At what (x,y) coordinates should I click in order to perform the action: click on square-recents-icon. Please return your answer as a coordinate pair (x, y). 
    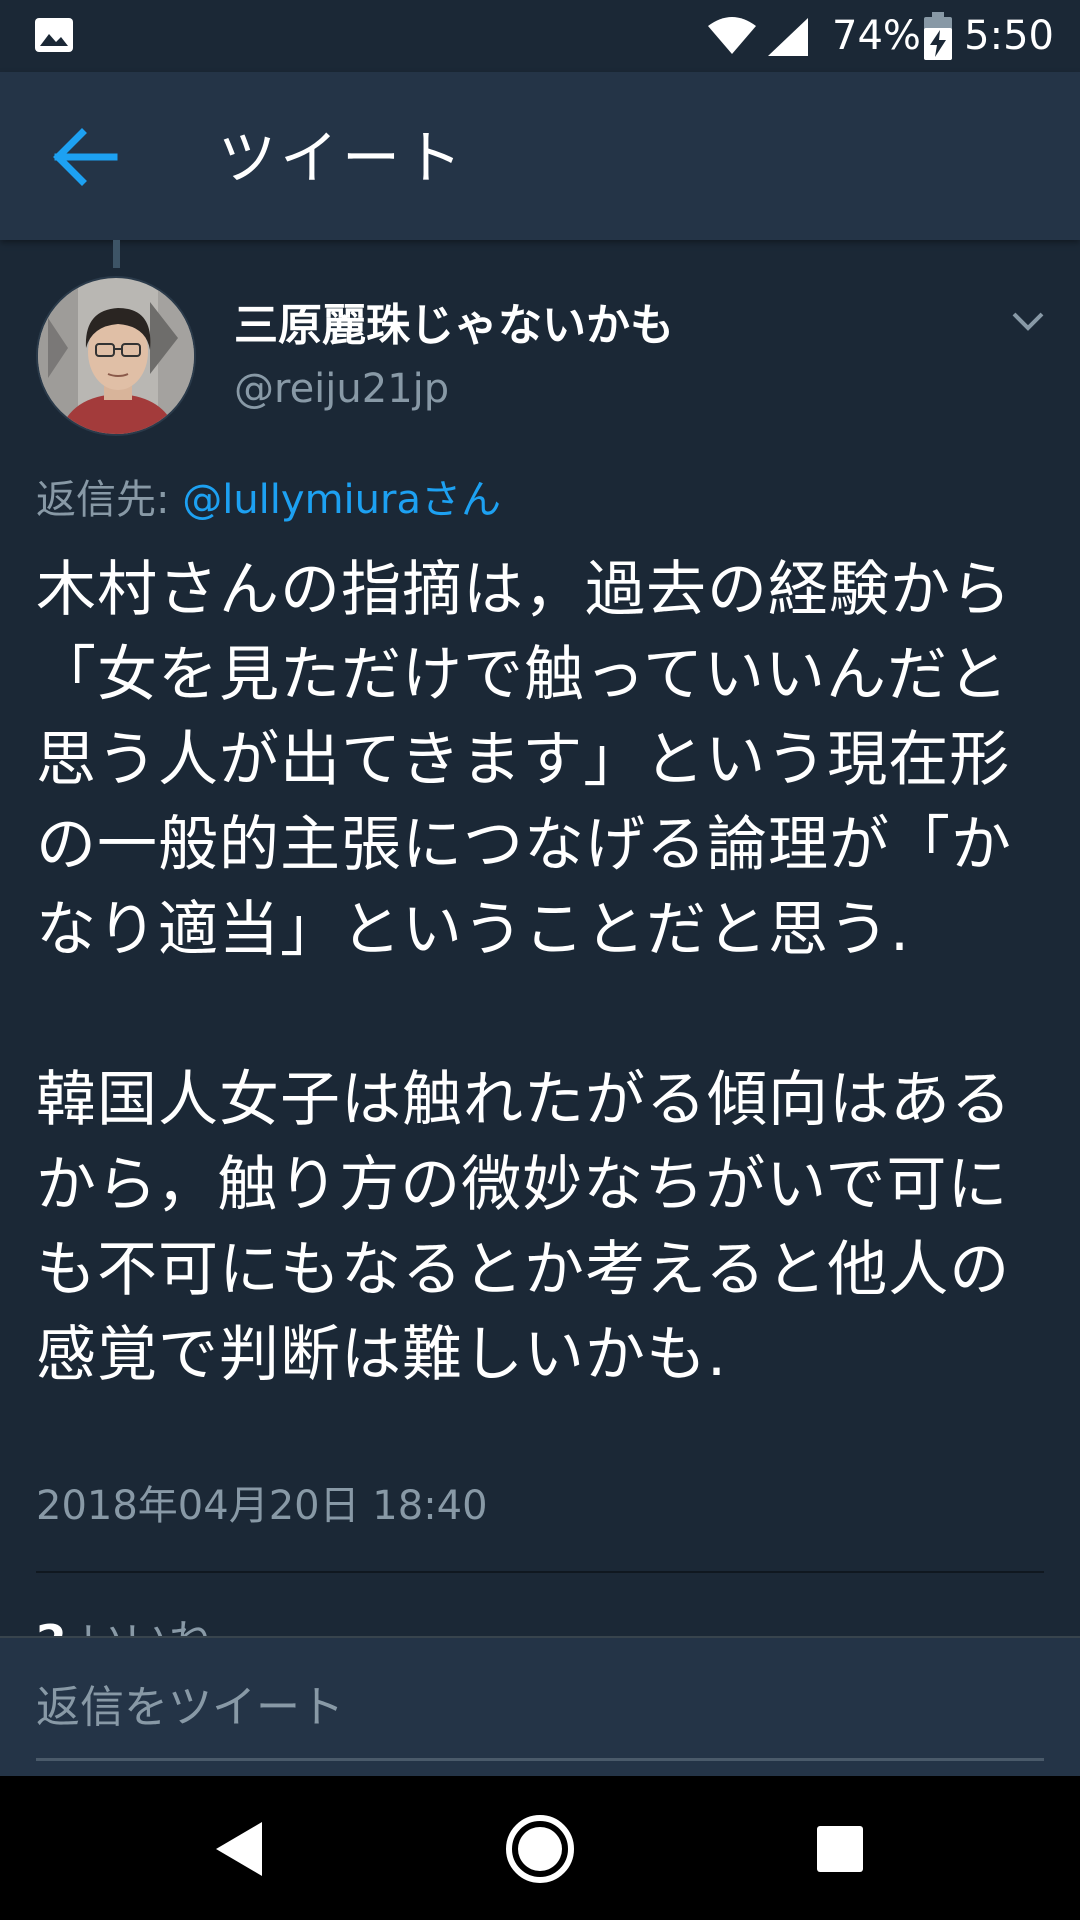
    Looking at the image, I should click on (840, 1849).